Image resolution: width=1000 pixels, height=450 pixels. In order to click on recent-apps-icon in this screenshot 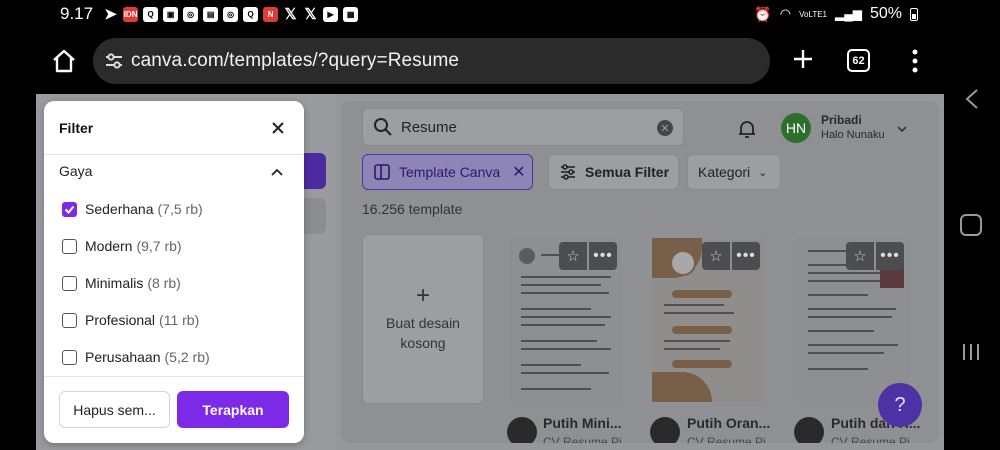, I will do `click(971, 352)`.